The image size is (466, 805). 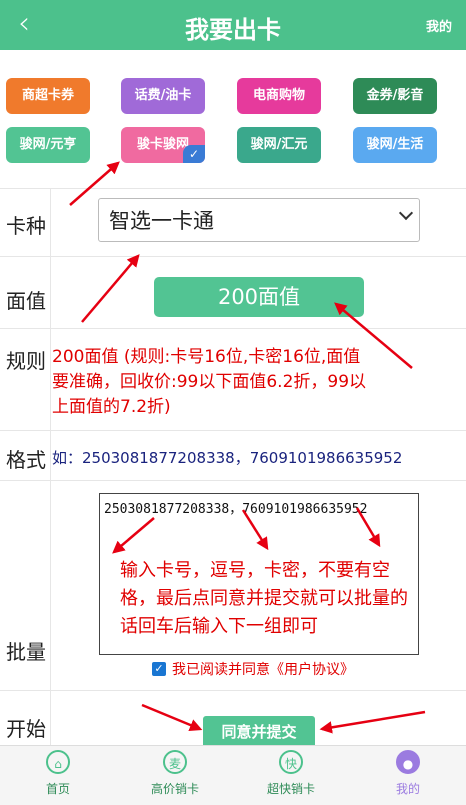 I want to click on category-label: 骏网/元亨, so click(x=48, y=144).